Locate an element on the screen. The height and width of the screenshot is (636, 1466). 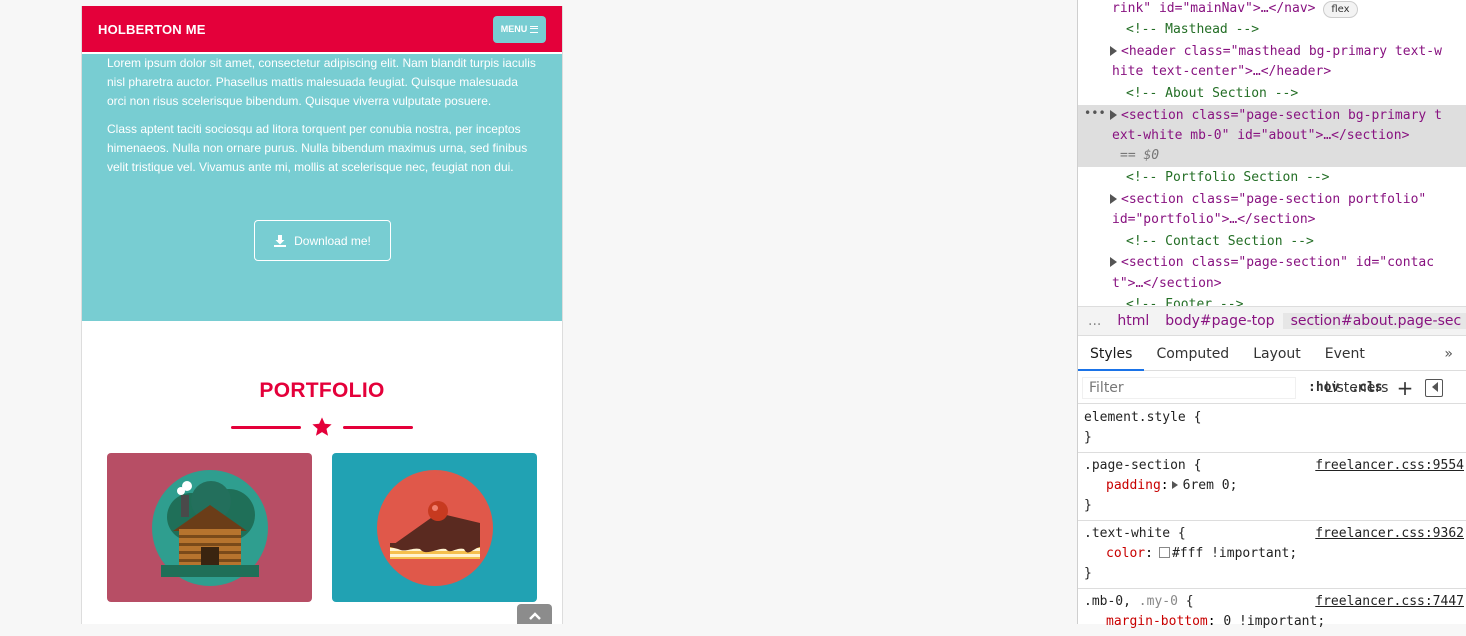
selector-brace: { is located at coordinates (1189, 601).